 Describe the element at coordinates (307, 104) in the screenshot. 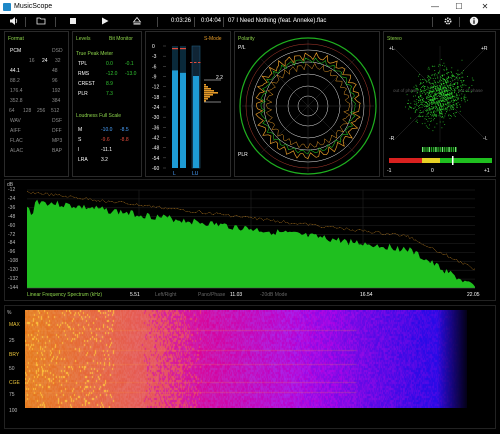

I see `polarity-panel: Polarity P/L PLR` at that location.